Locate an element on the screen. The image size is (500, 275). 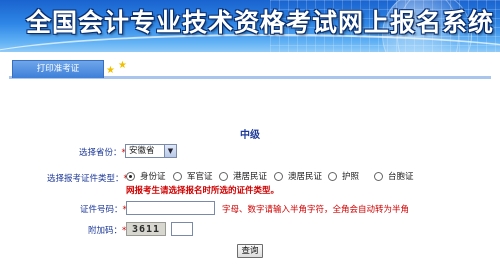
province-selected-value: 安徽省 is located at coordinates (142, 151).